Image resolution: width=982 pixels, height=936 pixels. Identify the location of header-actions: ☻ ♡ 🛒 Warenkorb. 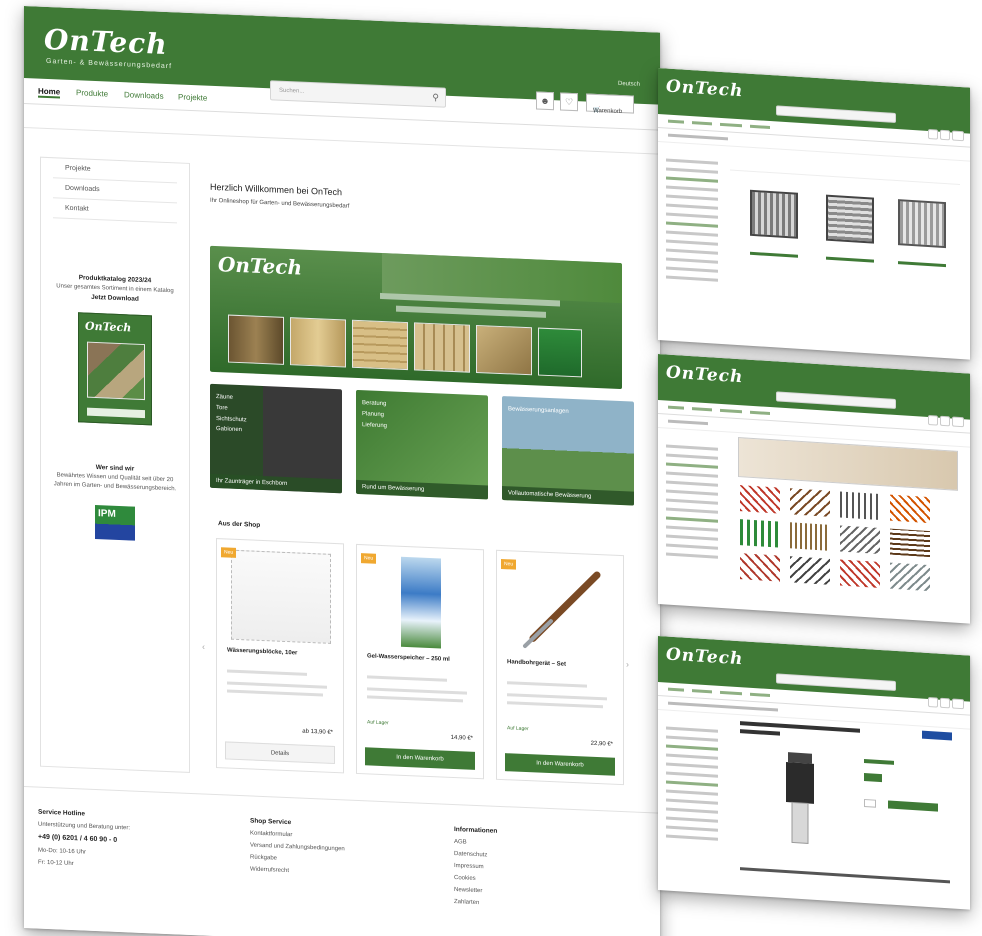
(591, 103).